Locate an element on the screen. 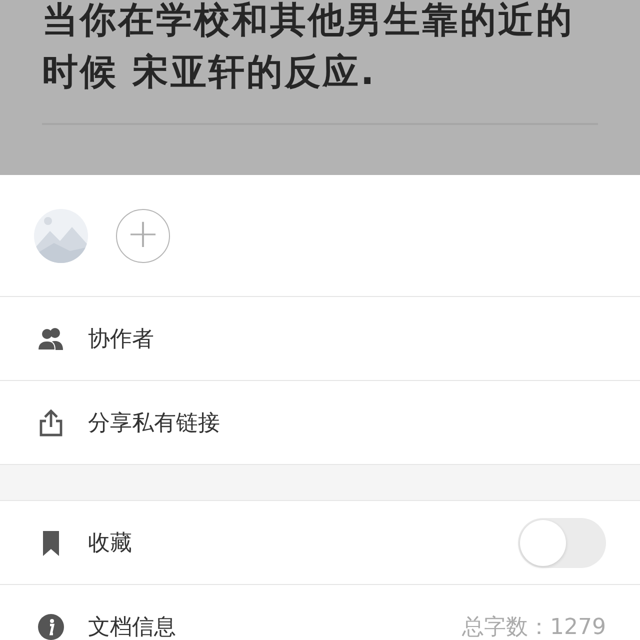 The width and height of the screenshot is (640, 640). menu-row: 文档信息 总字数：1279 is located at coordinates (320, 612).